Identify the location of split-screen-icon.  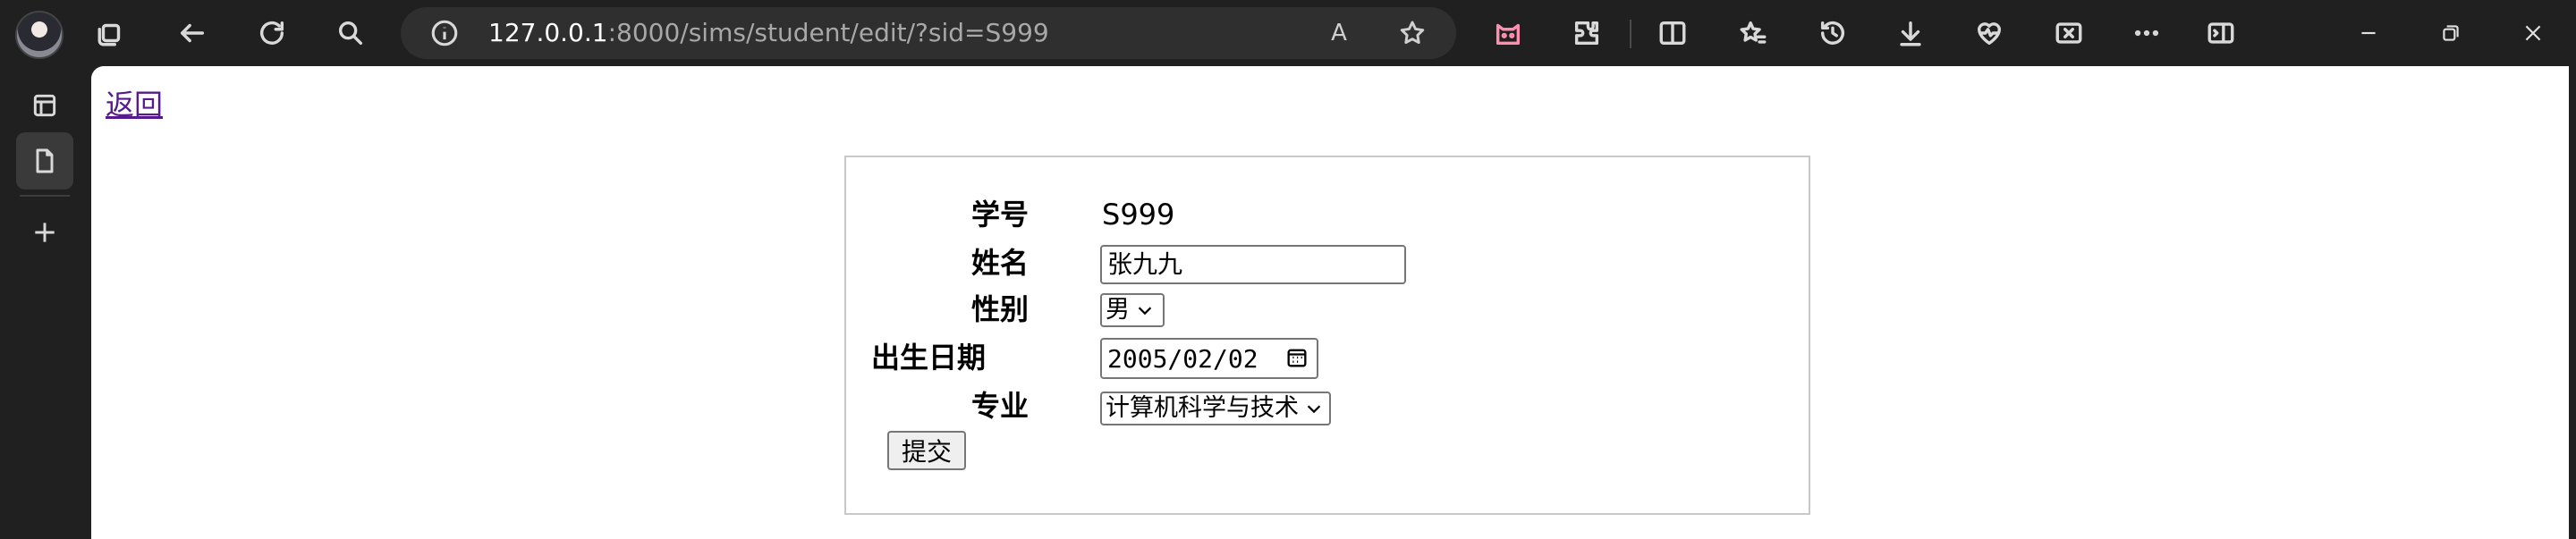
(1672, 33).